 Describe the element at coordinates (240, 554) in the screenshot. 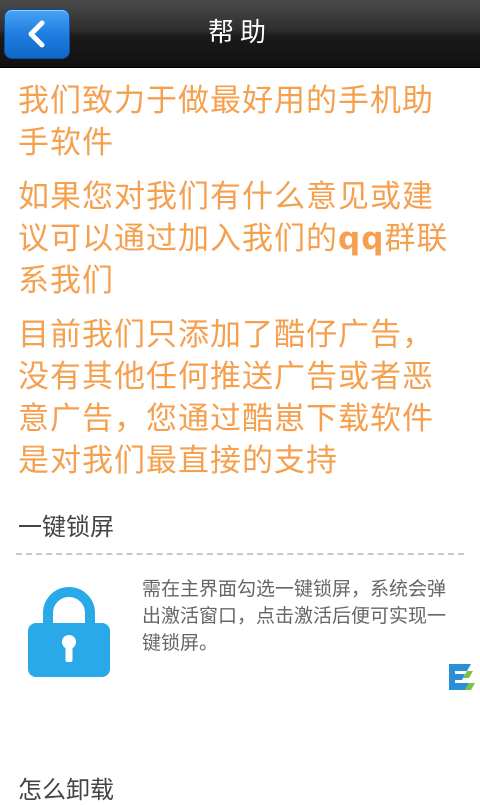

I see `divider` at that location.